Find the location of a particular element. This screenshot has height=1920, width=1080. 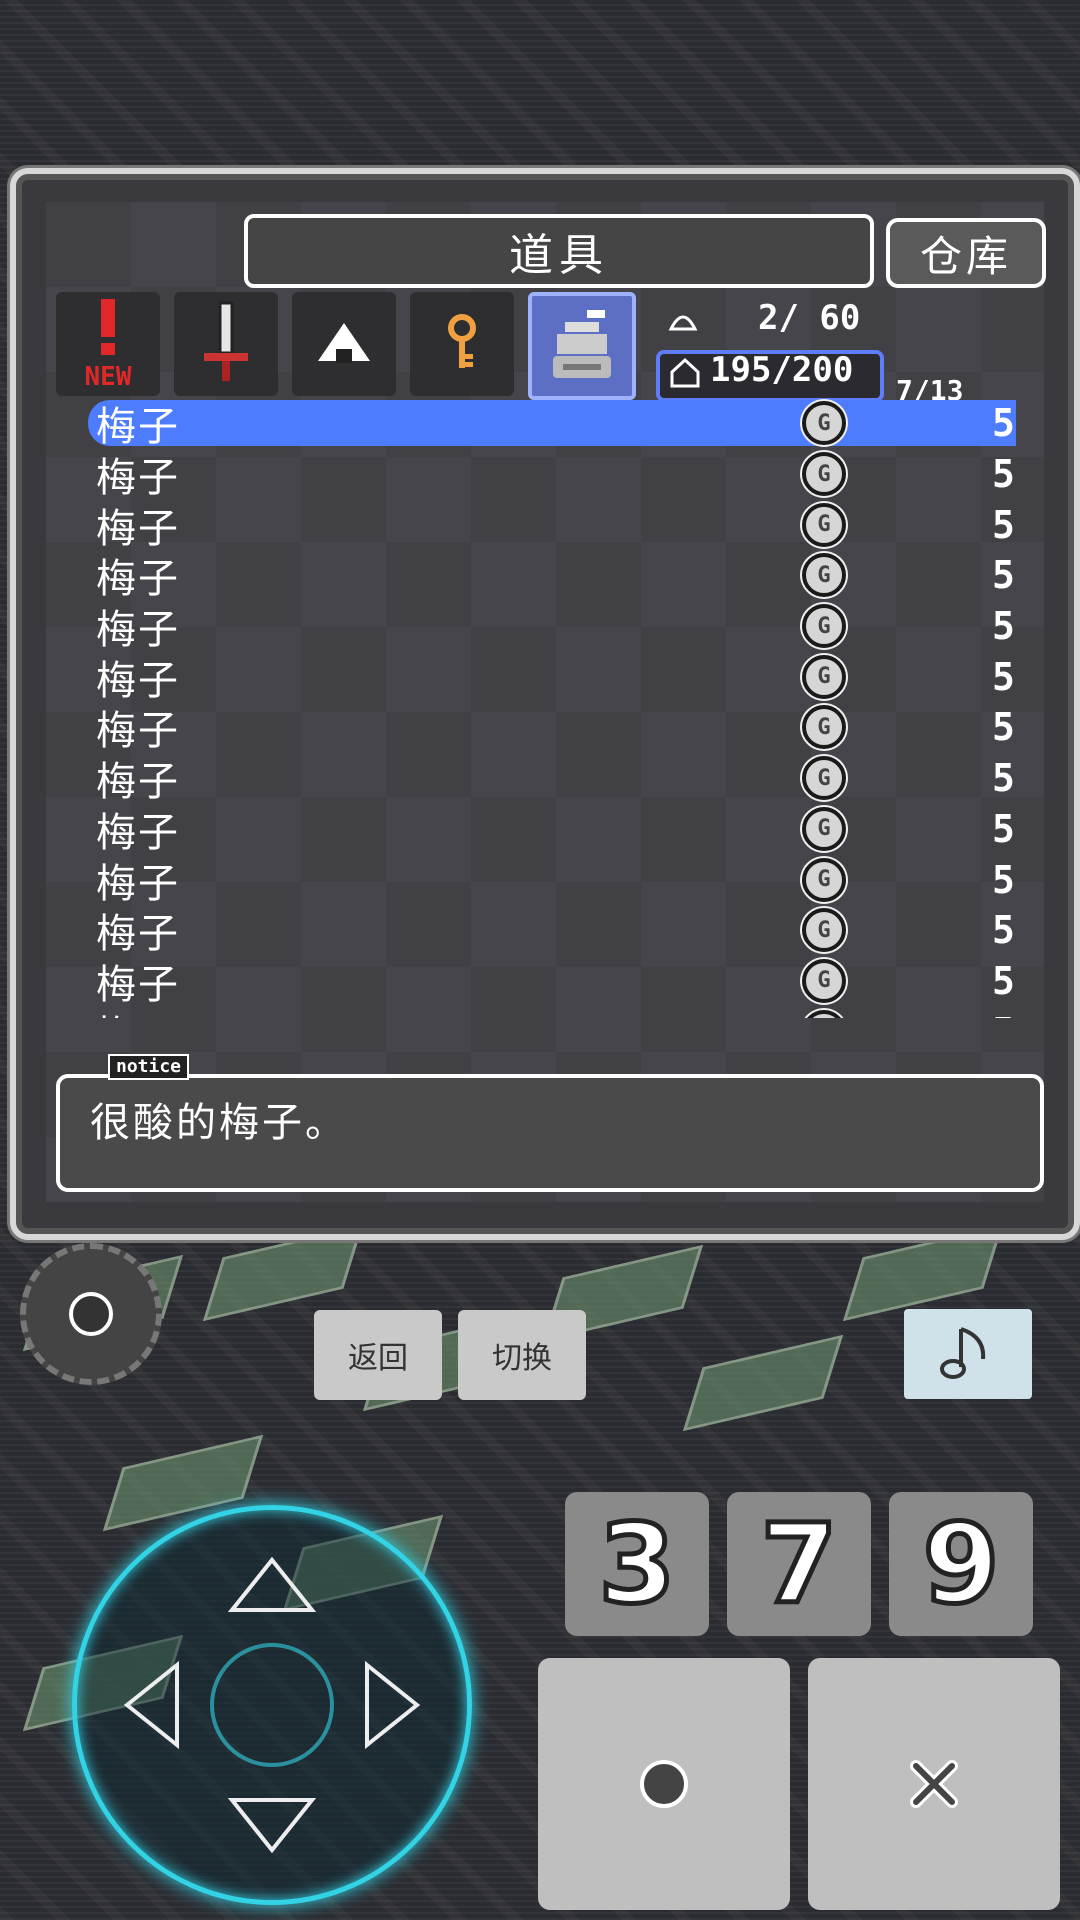

tab-key is located at coordinates (462, 344).